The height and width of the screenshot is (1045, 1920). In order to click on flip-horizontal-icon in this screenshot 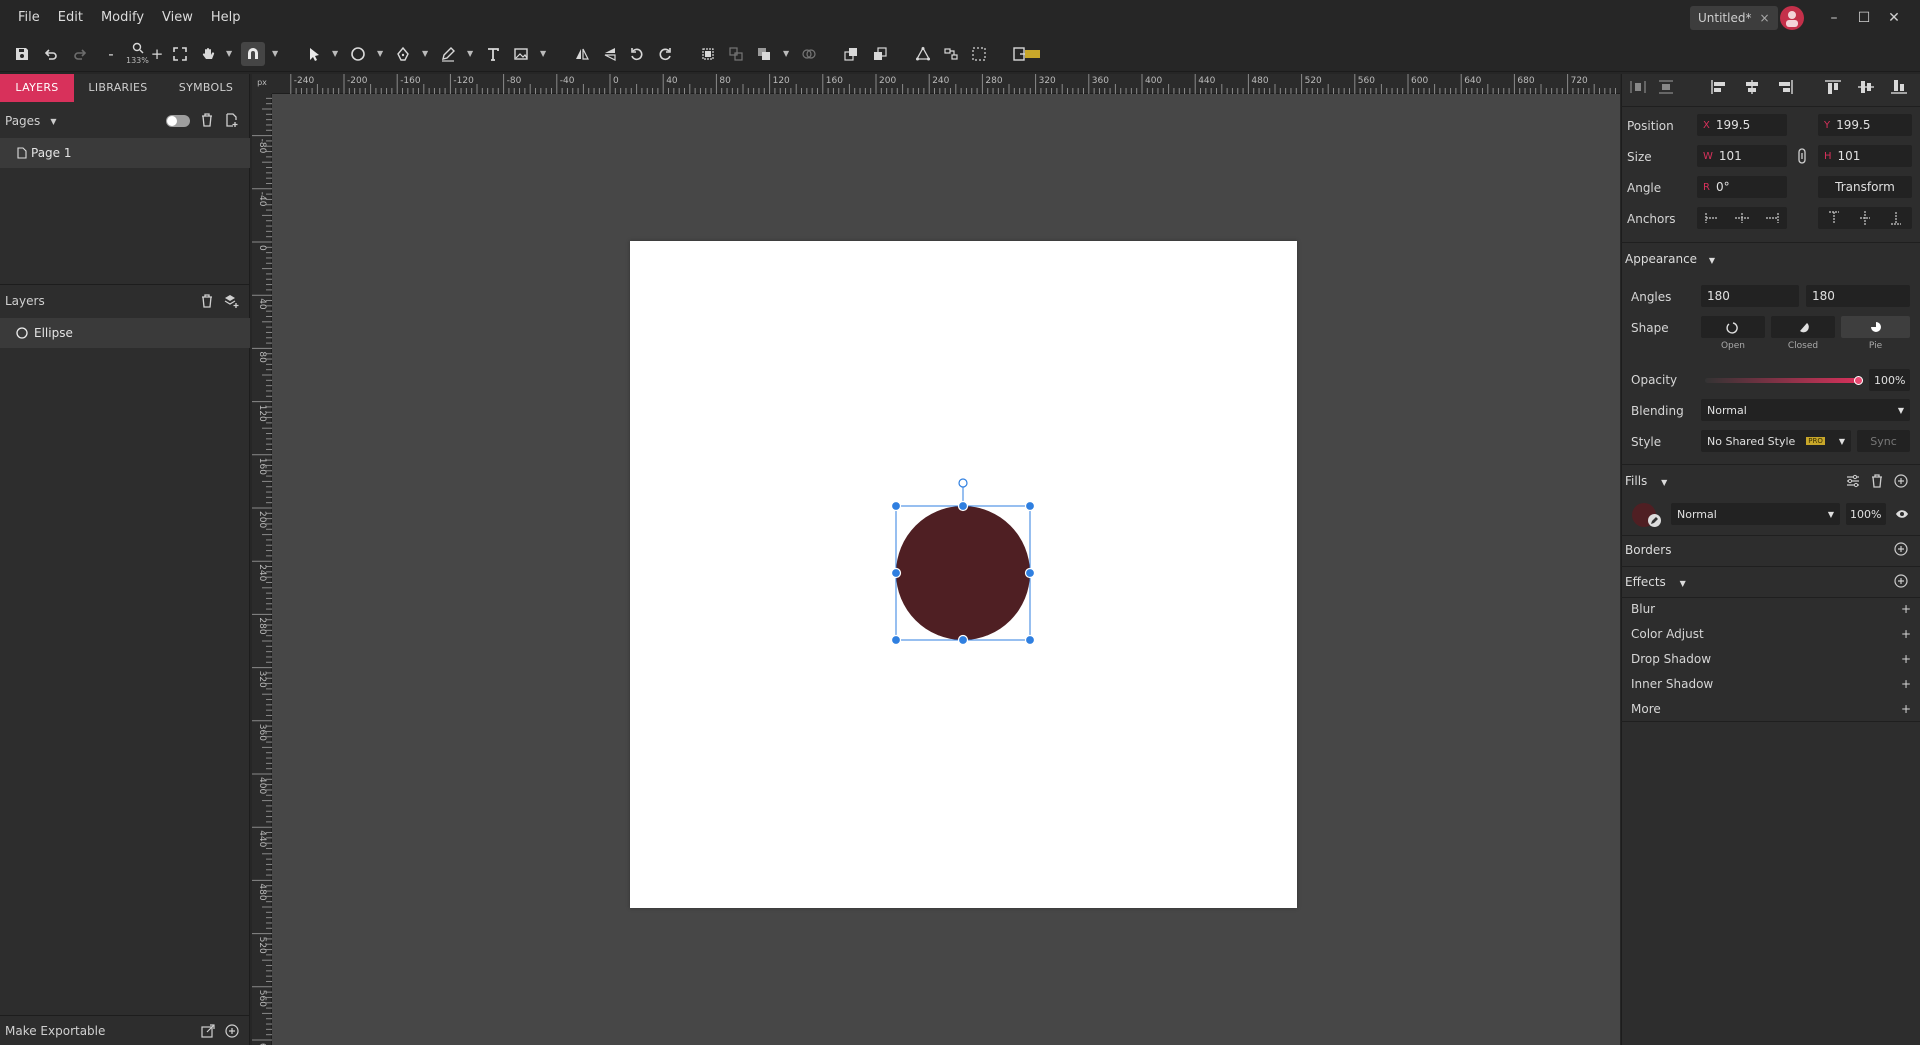, I will do `click(582, 54)`.